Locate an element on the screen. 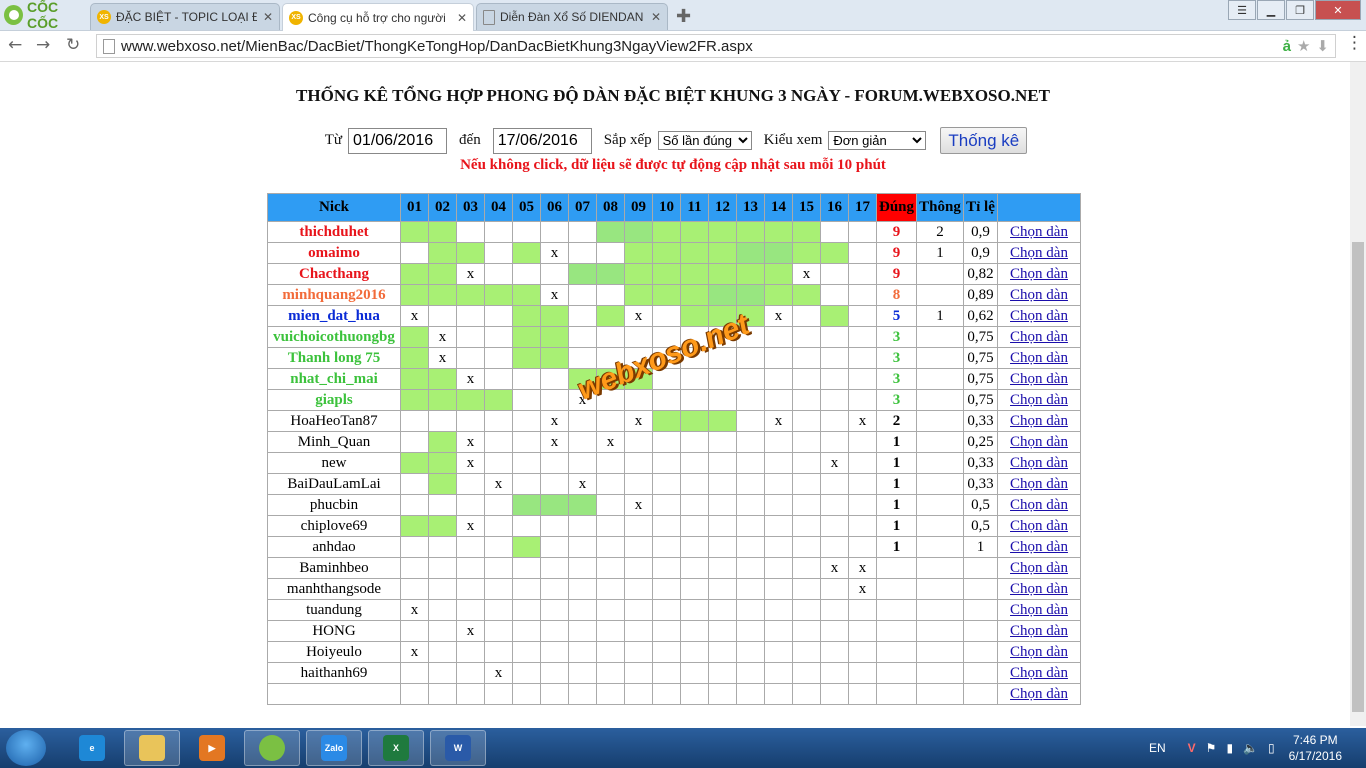 Image resolution: width=1366 pixels, height=768 pixels. header-day-10: 10 is located at coordinates (666, 207).